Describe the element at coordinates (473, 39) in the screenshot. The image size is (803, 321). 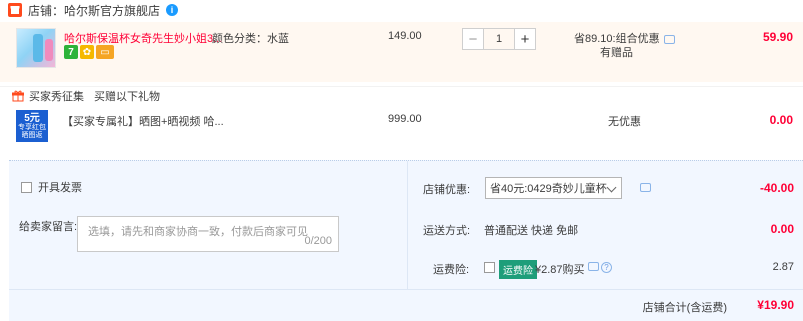
I see `quantity-decrease-button: −` at that location.